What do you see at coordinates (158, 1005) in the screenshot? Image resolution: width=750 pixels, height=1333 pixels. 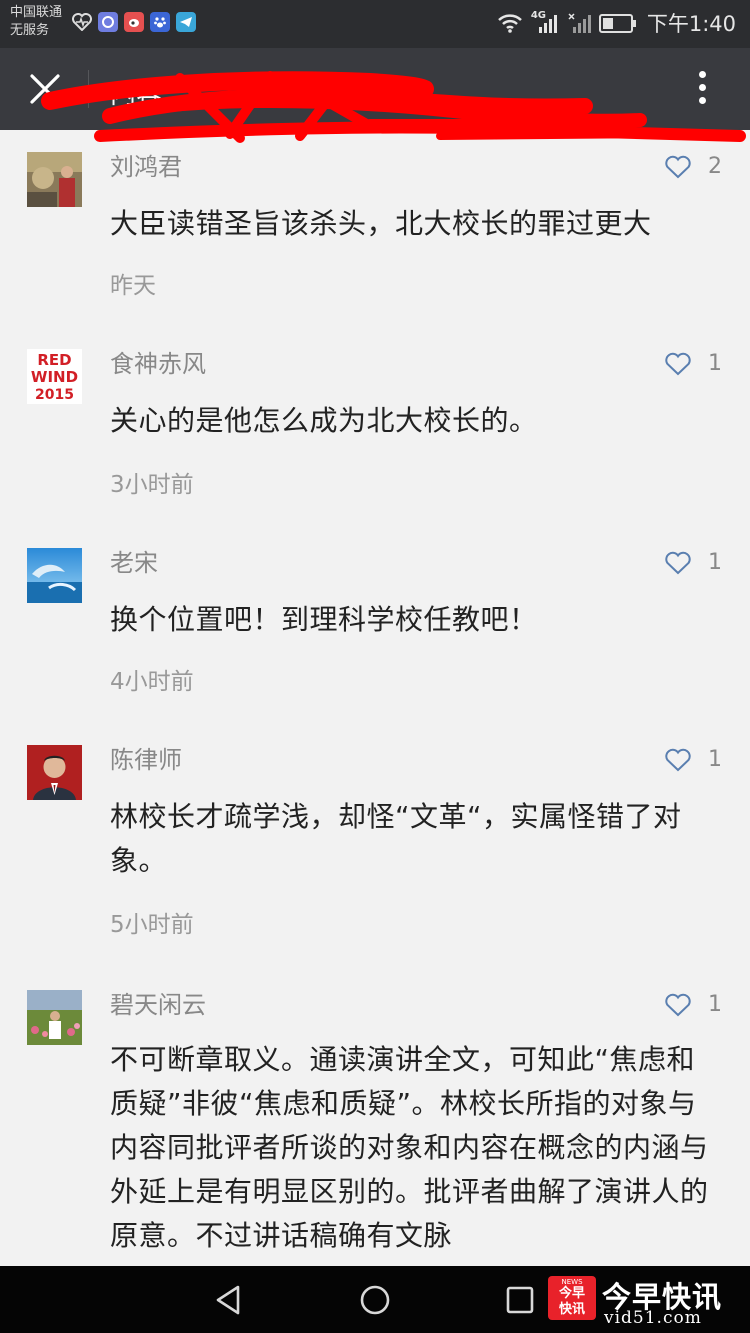 I see `commenter-name: 碧天闲云` at bounding box center [158, 1005].